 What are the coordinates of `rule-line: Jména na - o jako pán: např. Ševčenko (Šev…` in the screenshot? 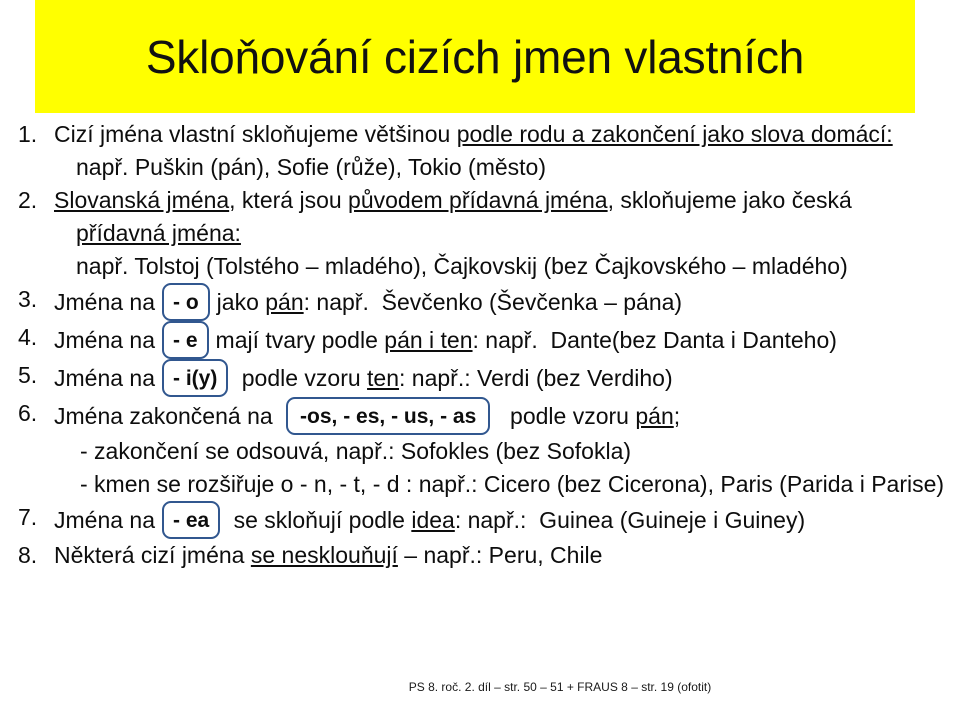 It's located at (503, 302).